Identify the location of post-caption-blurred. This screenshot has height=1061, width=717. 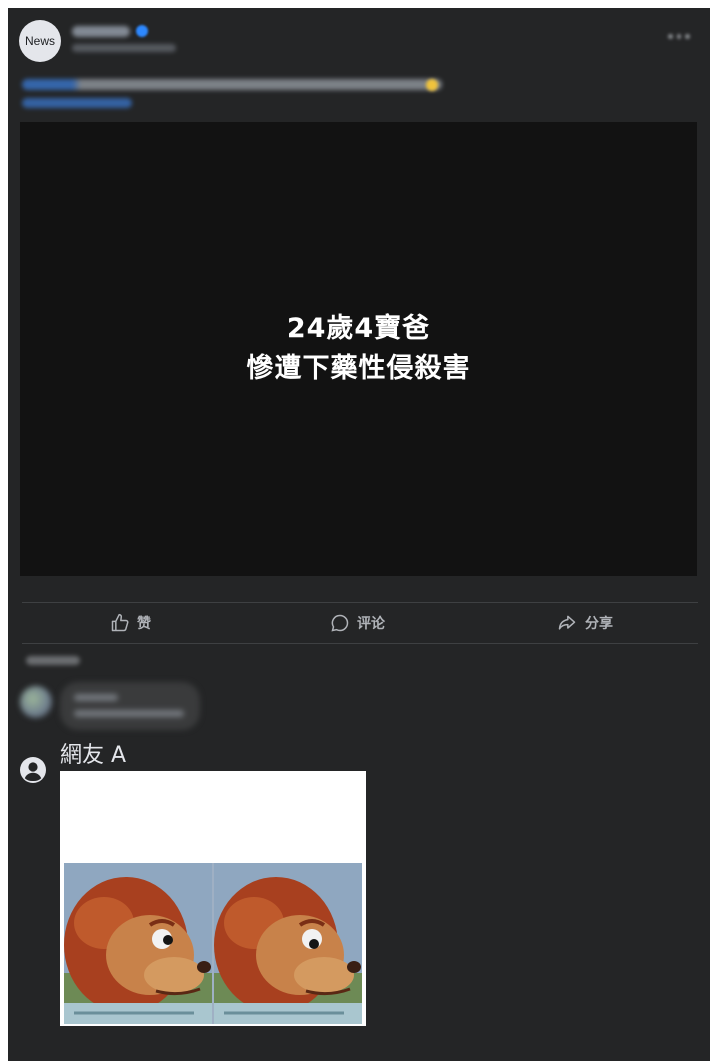
(232, 84).